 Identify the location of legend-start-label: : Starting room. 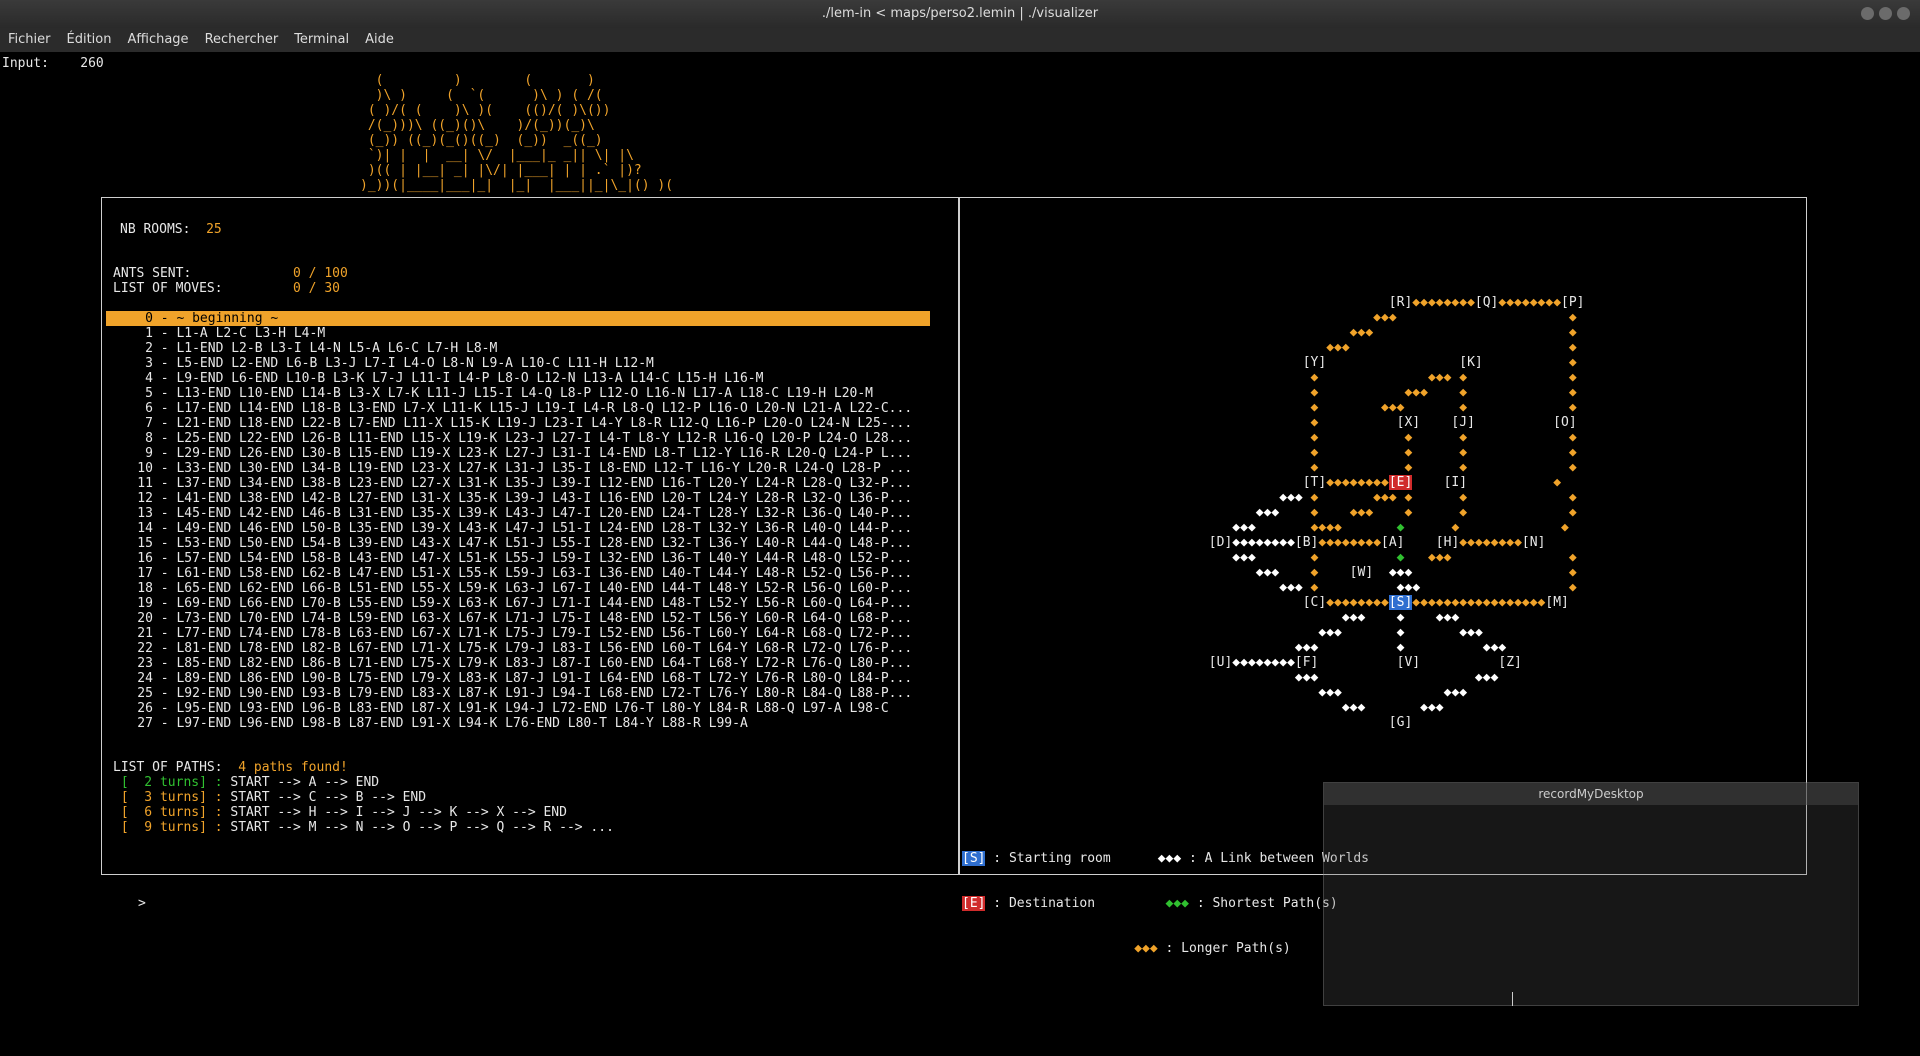
(1048, 858).